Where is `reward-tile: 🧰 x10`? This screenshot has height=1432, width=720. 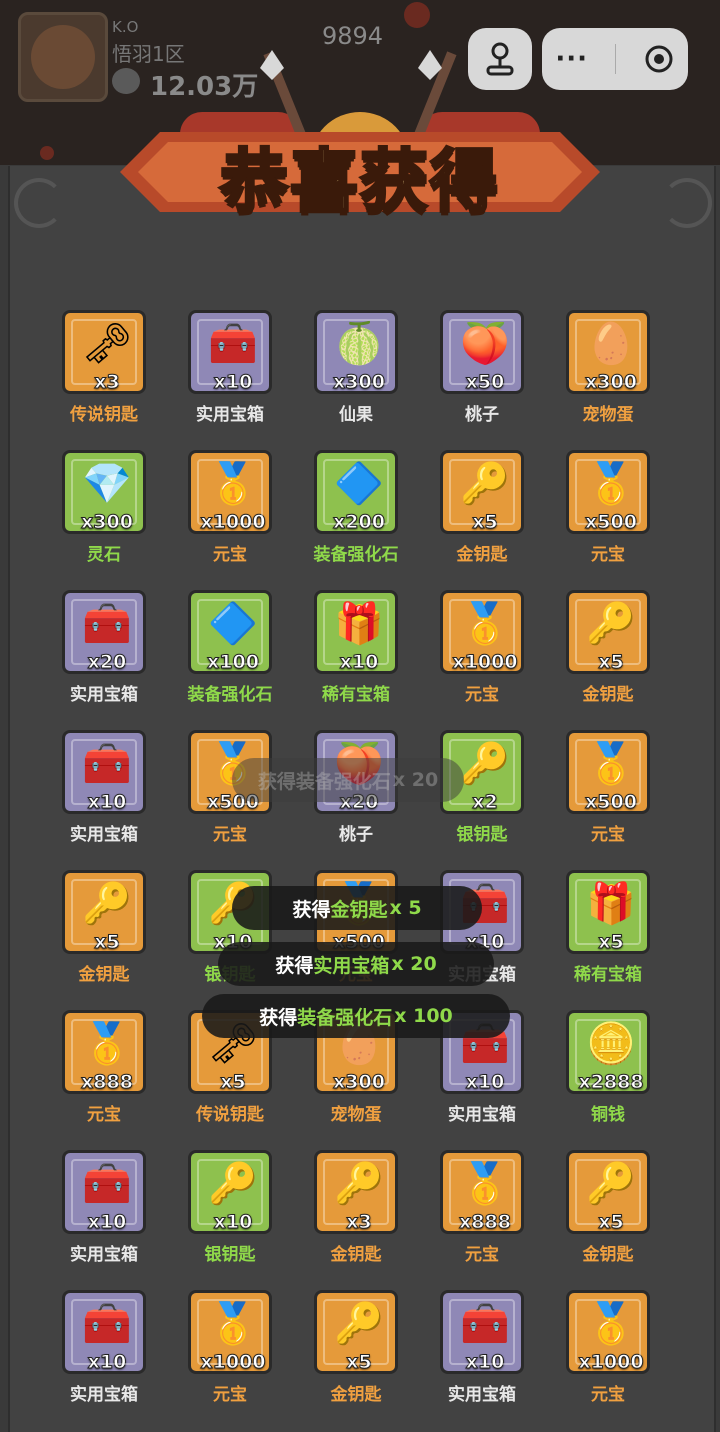
reward-tile: 🧰 x10 is located at coordinates (482, 1332).